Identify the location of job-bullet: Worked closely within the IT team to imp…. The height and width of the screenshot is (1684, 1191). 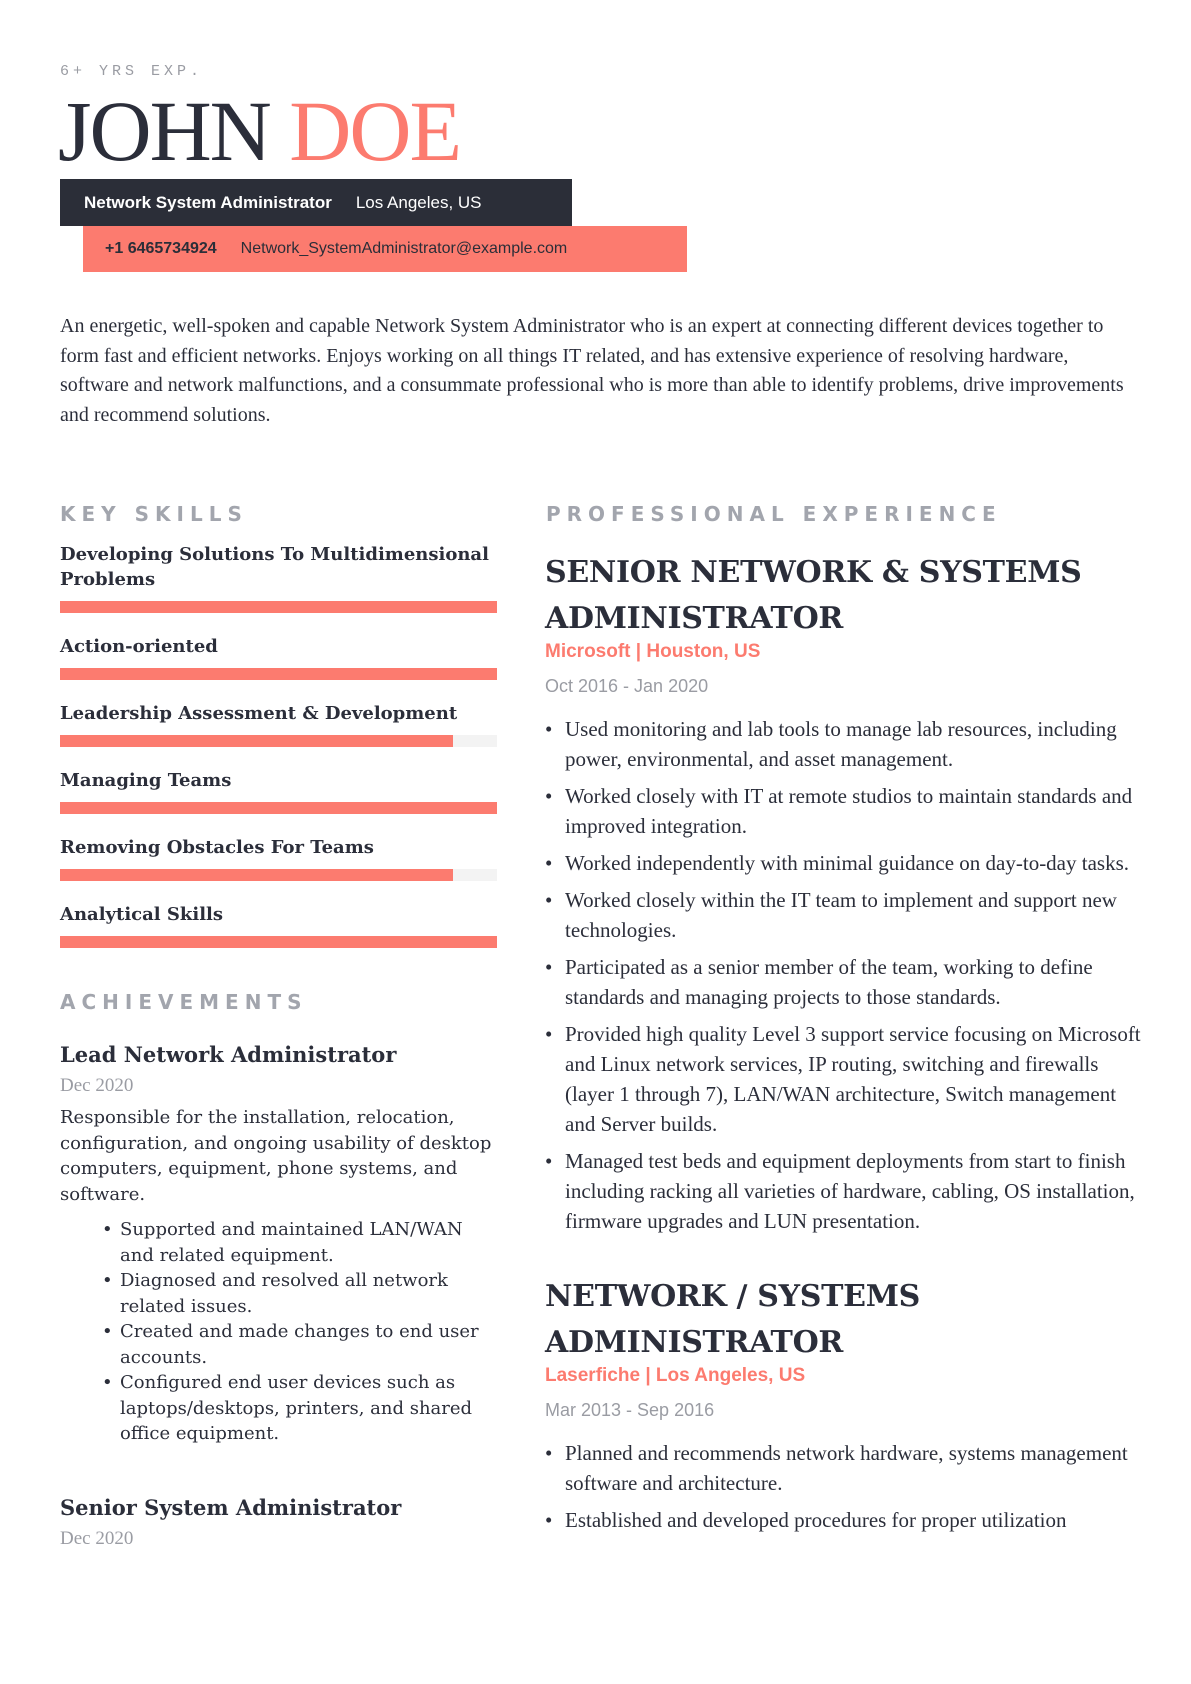
(845, 915).